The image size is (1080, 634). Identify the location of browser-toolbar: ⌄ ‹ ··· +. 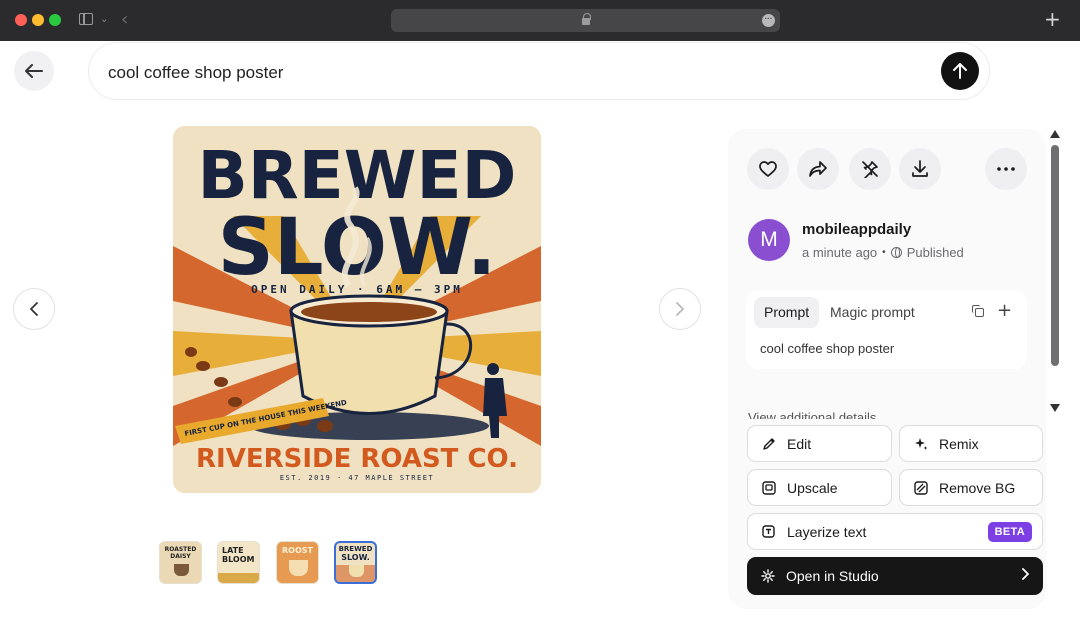
(540, 20).